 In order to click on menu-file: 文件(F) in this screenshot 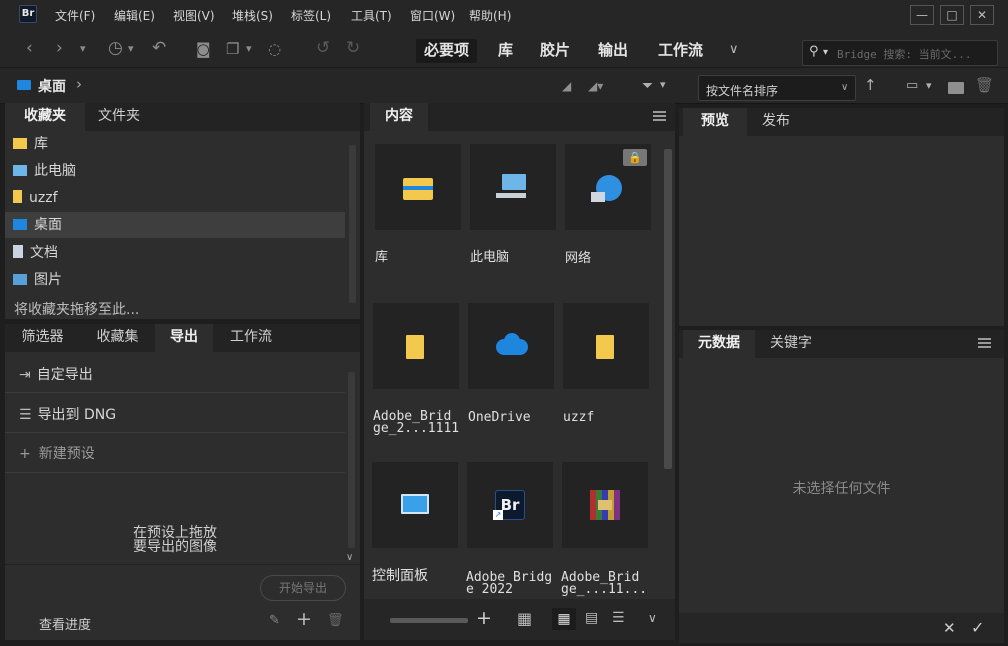, I will do `click(75, 15)`.